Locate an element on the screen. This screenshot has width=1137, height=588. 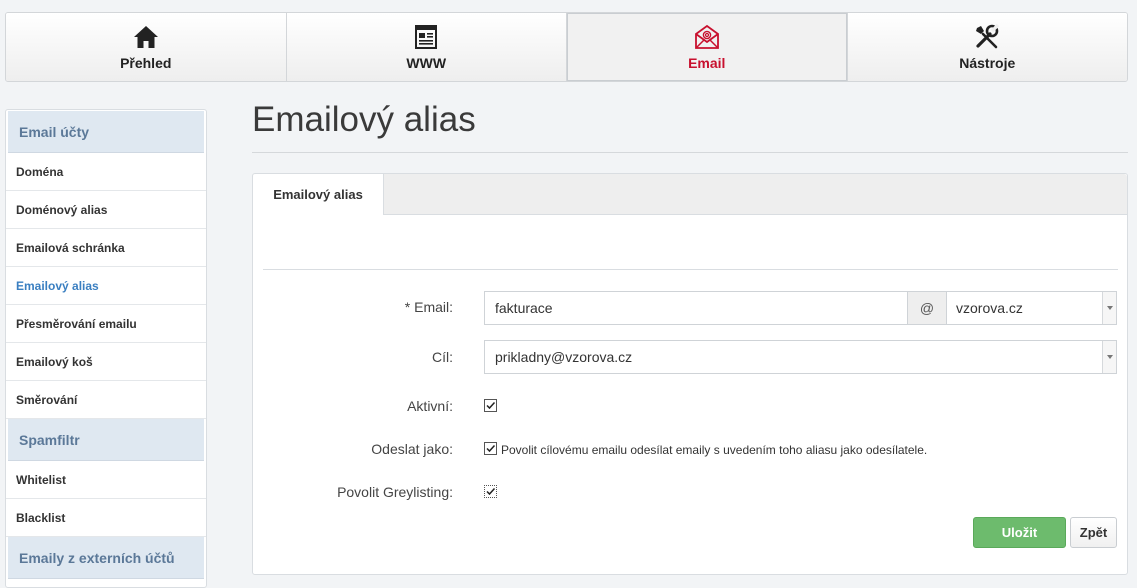
sidebar-section-external-accounts: Emaily z externích účtů is located at coordinates (106, 558).